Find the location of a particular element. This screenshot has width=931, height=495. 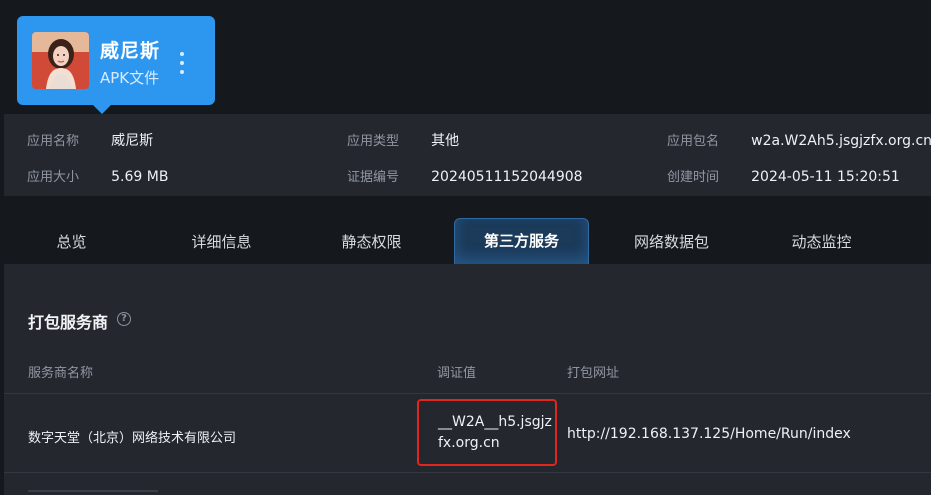

tab-overview: 总览 is located at coordinates (71, 242).